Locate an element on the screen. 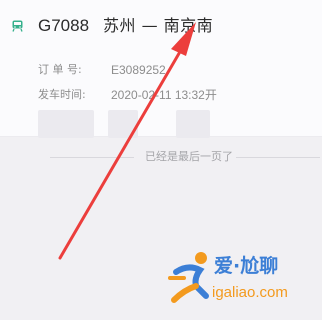  train-number: G7088 is located at coordinates (64, 25).